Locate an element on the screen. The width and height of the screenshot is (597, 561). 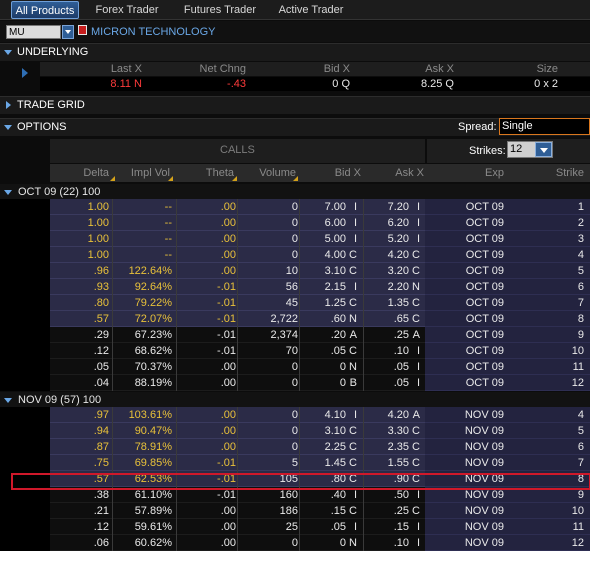
option-row: .12 68.62% -.01 70 .05 C .10 I OCT 09 10 is located at coordinates (295, 351).